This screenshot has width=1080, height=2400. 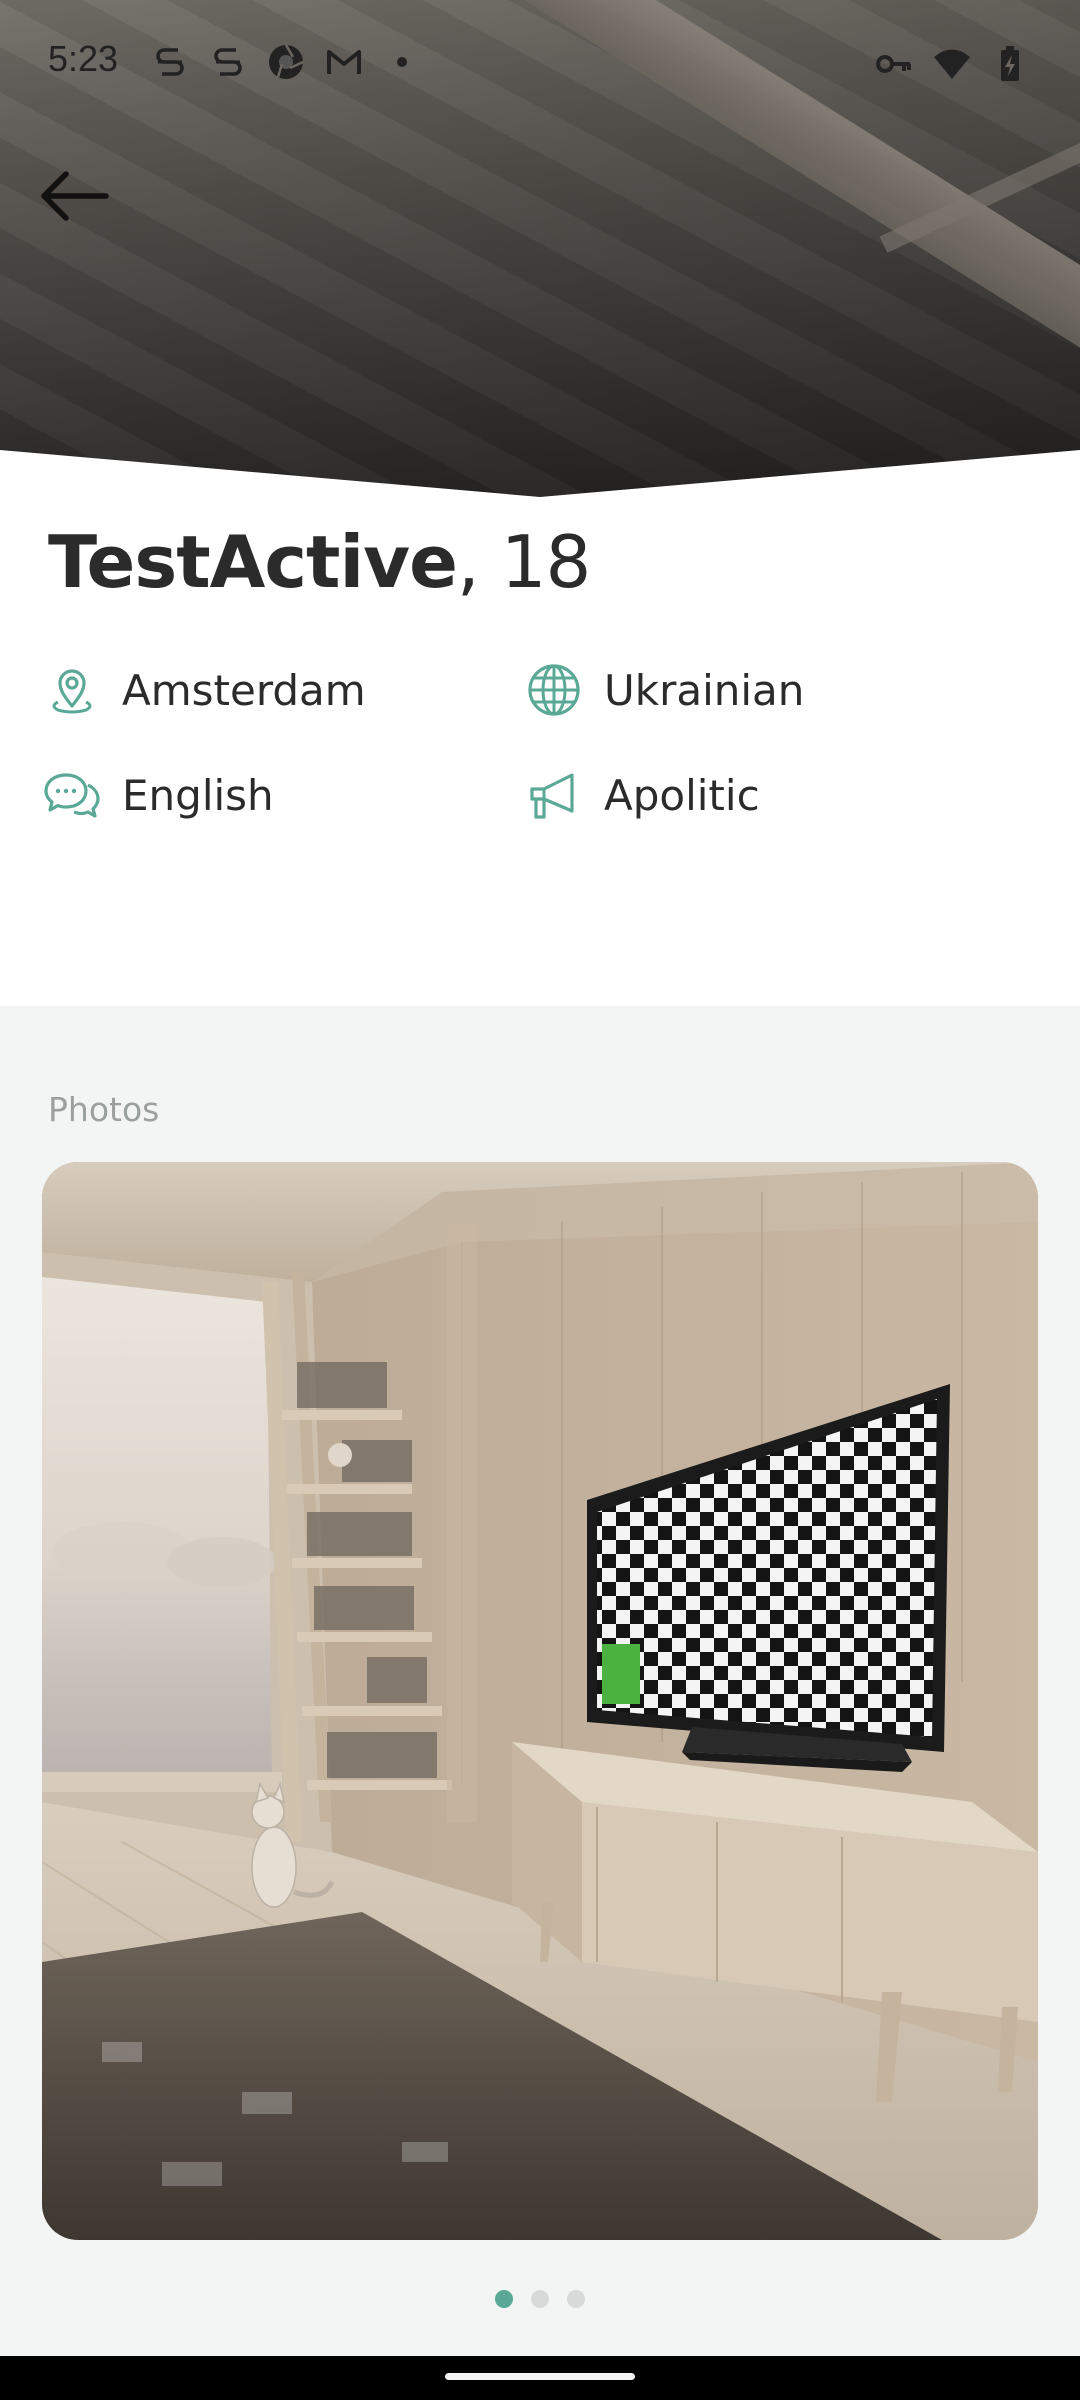 I want to click on attribute-language: English, so click(x=159, y=795).